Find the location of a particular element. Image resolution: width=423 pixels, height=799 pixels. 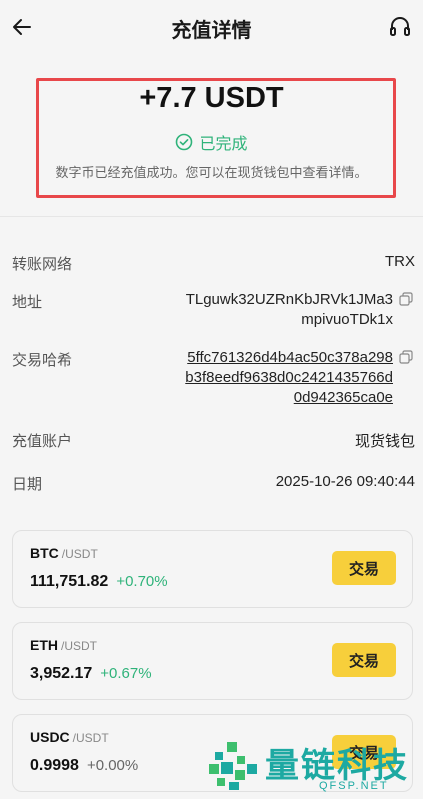

last-price: 111,751.82 is located at coordinates (69, 581).